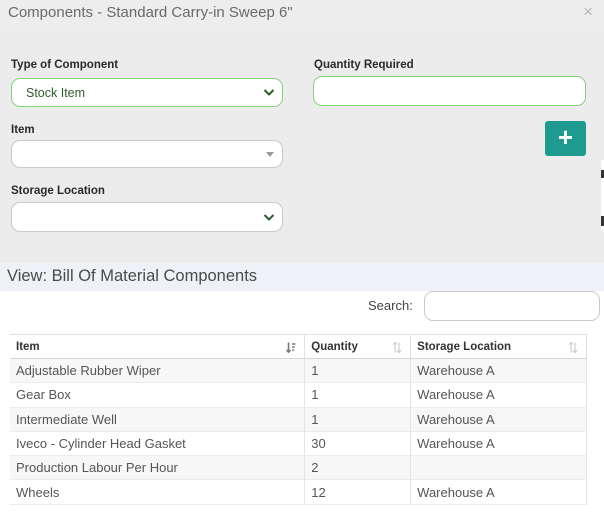 The height and width of the screenshot is (515, 604). Describe the element at coordinates (158, 444) in the screenshot. I see `cell-item: Iveco - Cylinder Head Gasket` at that location.